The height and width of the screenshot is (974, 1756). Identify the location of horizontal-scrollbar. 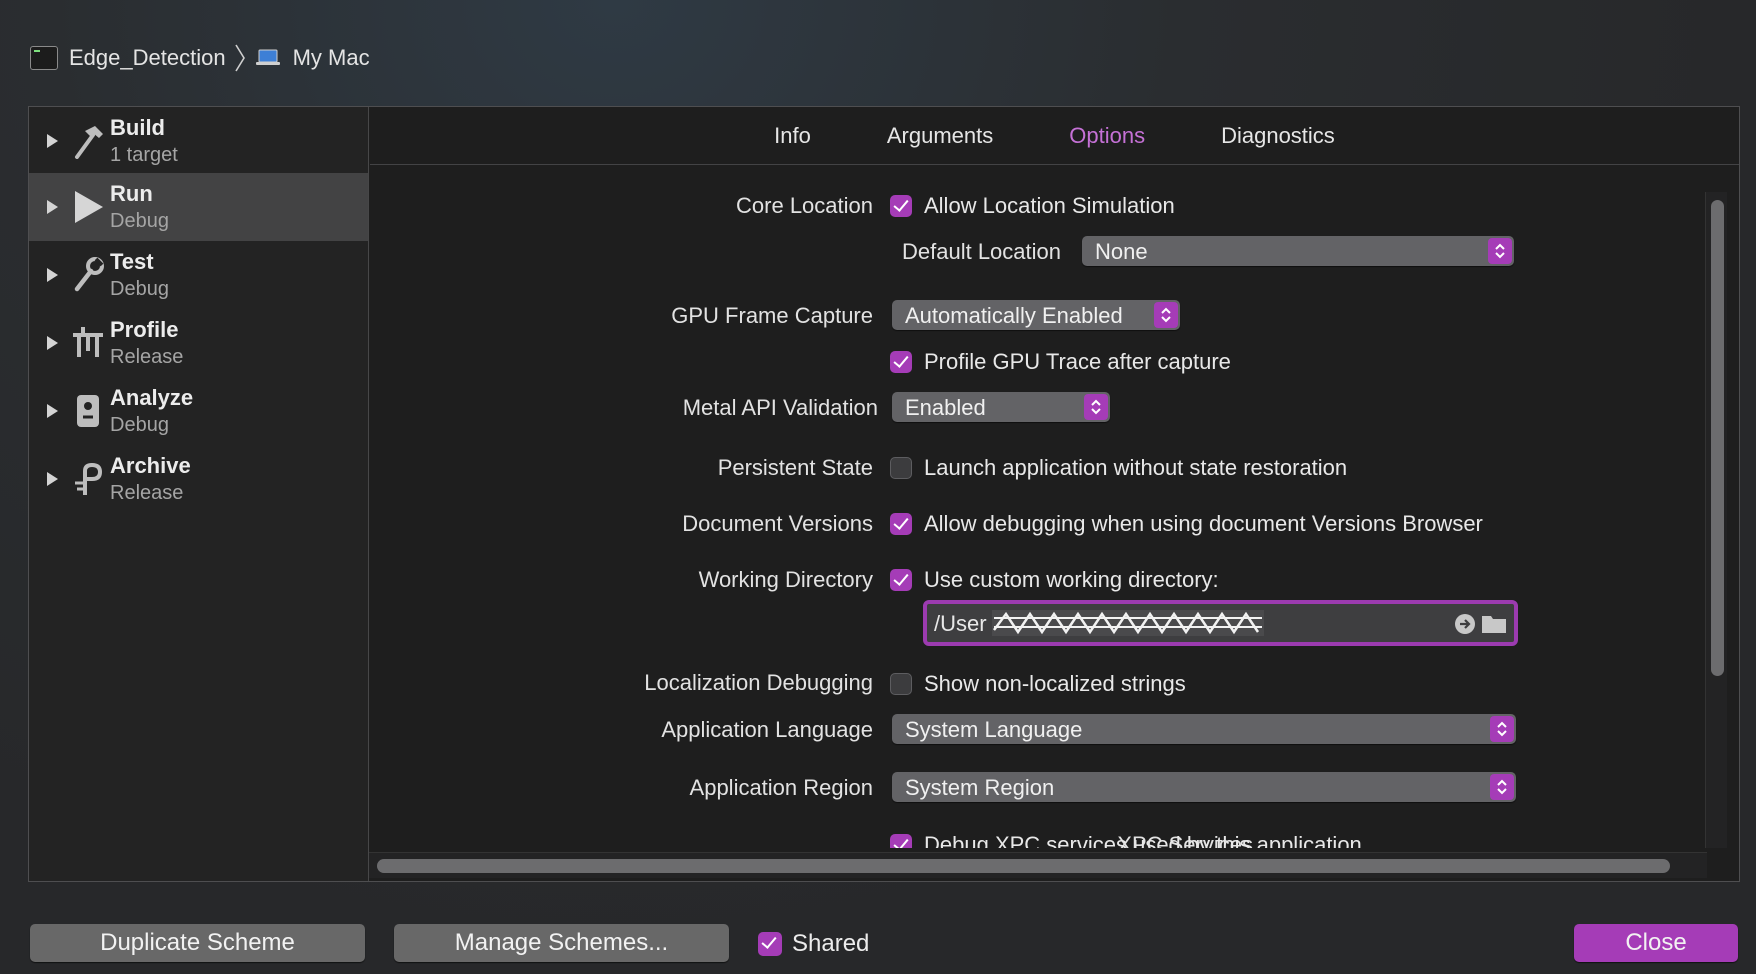
(1038, 865).